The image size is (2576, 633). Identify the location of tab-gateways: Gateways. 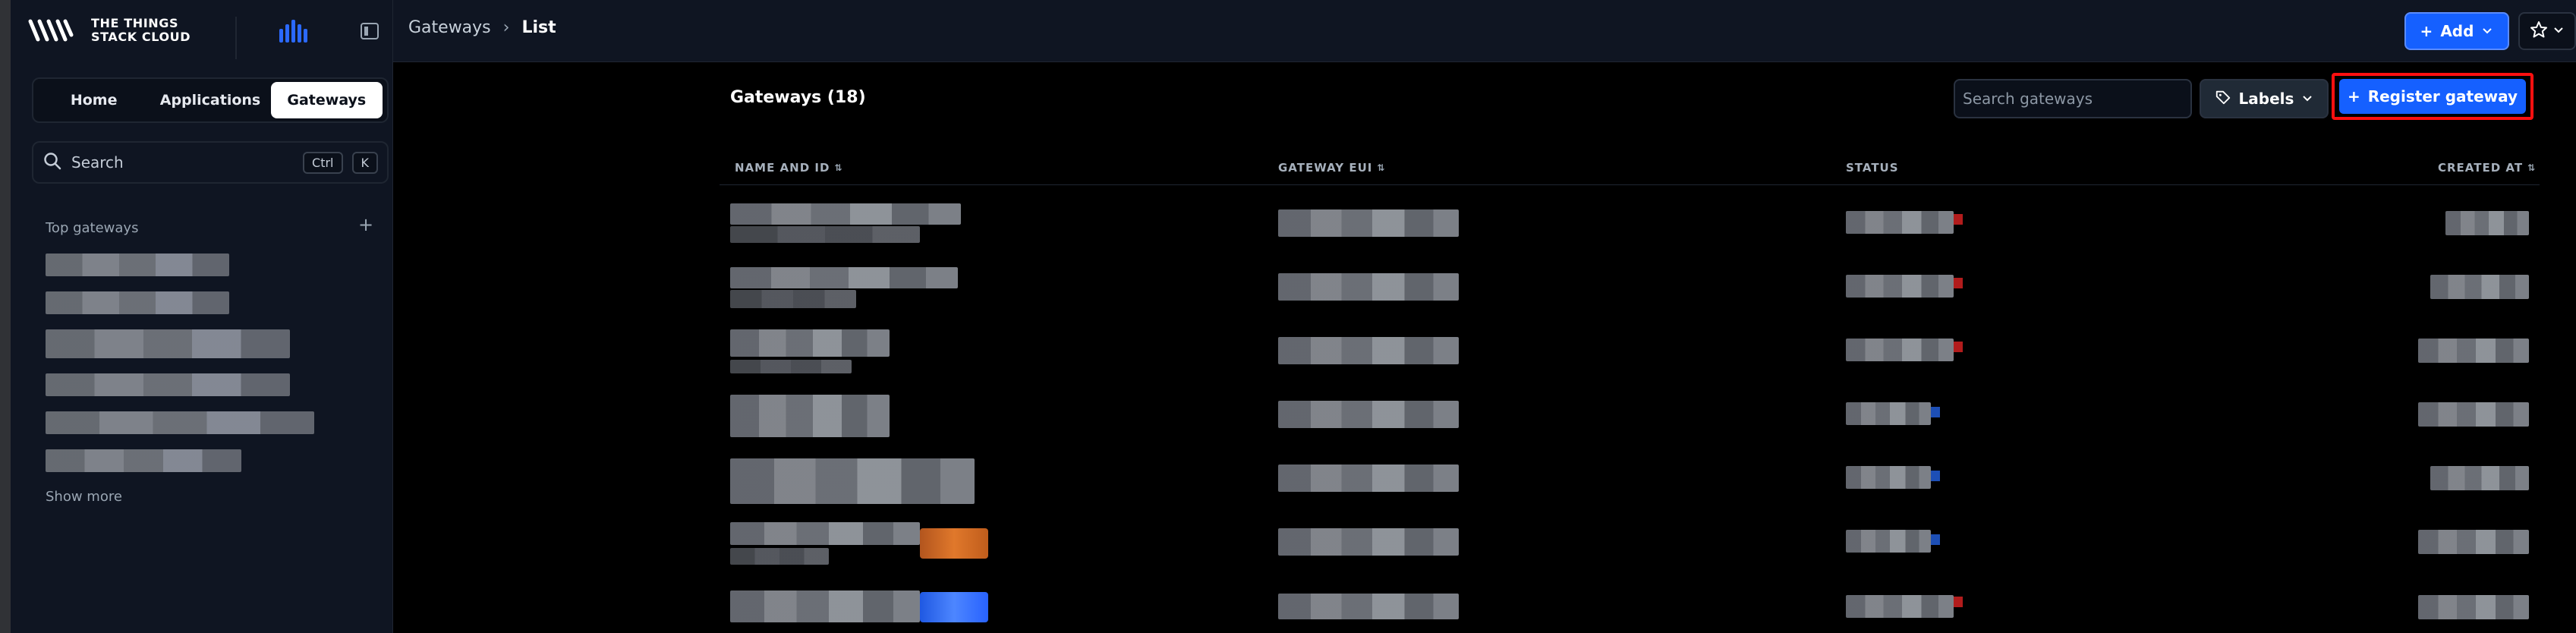
(326, 100).